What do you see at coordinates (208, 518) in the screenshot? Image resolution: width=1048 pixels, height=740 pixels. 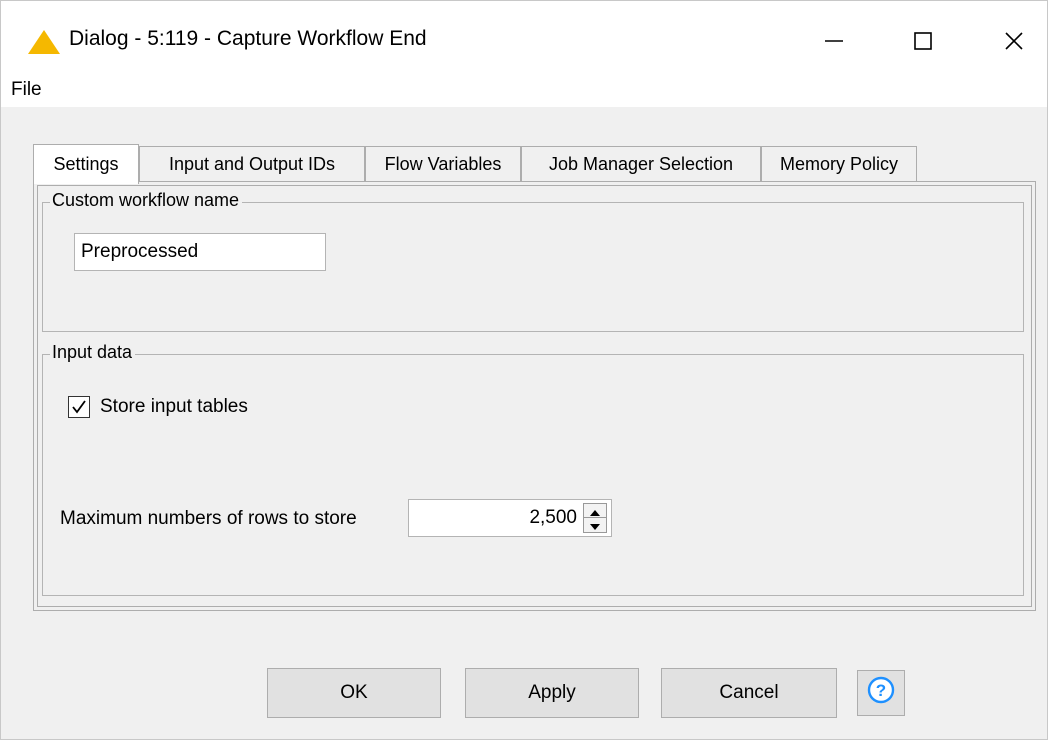 I see `max-rows-label: Maximum numbers of rows to store` at bounding box center [208, 518].